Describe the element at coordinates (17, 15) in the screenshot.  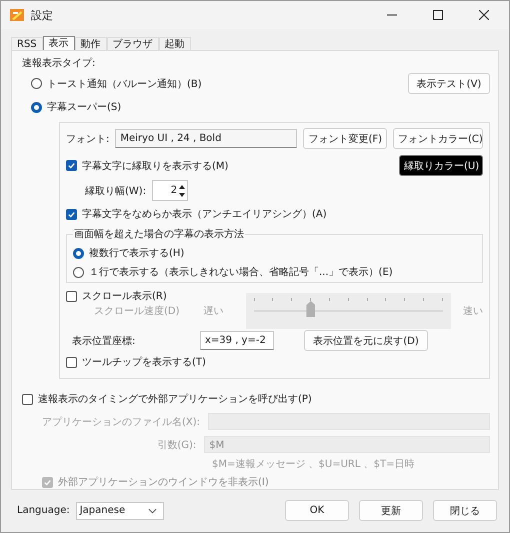
I see `app-icon` at that location.